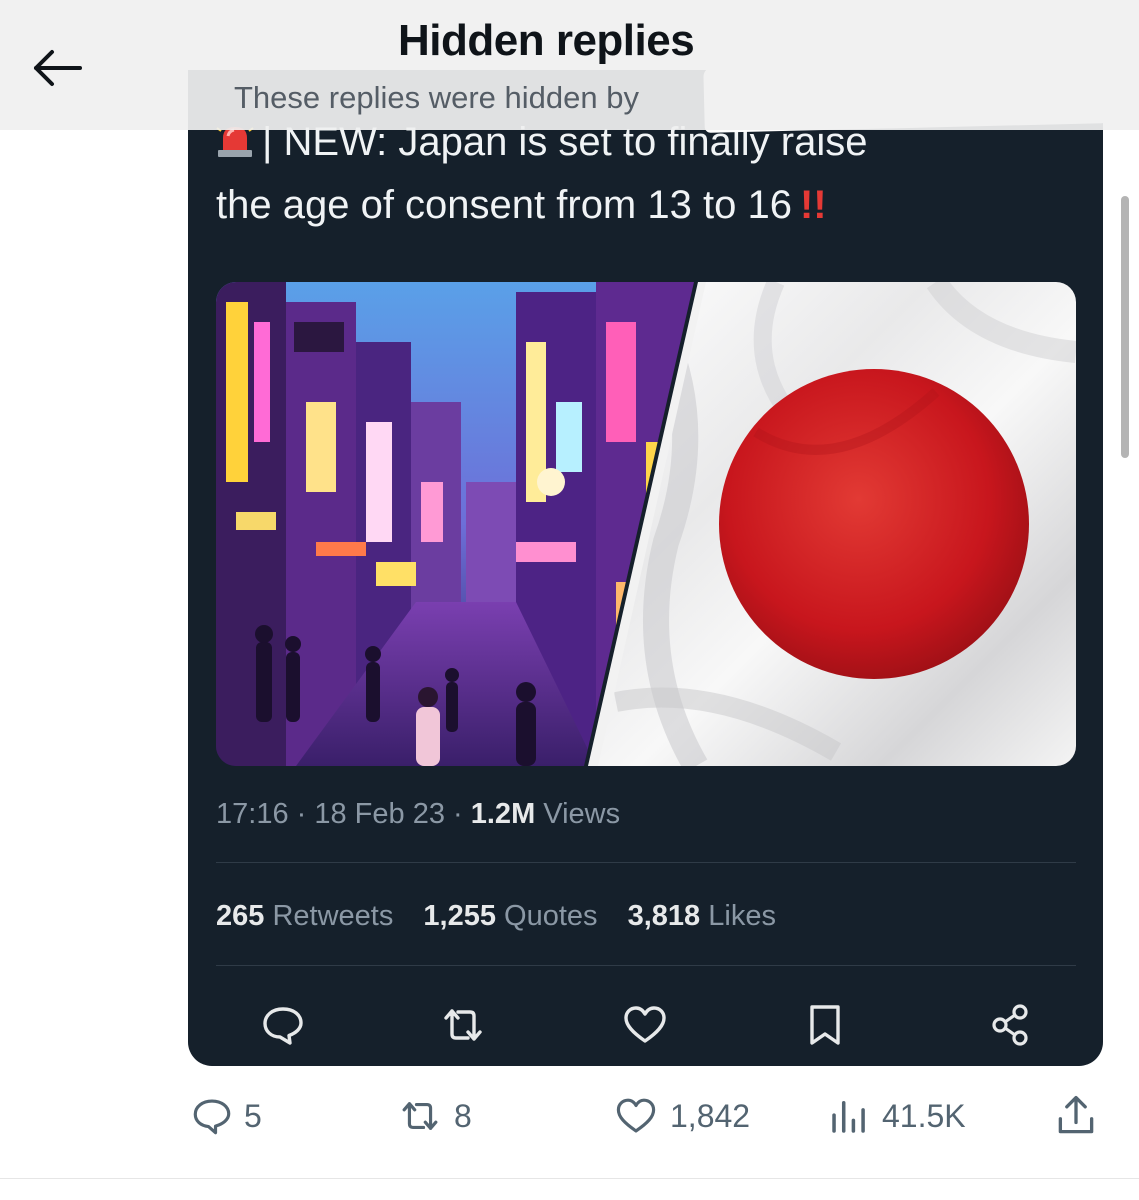  Describe the element at coordinates (924, 1115) in the screenshot. I see `views-total: 41.5K` at that location.